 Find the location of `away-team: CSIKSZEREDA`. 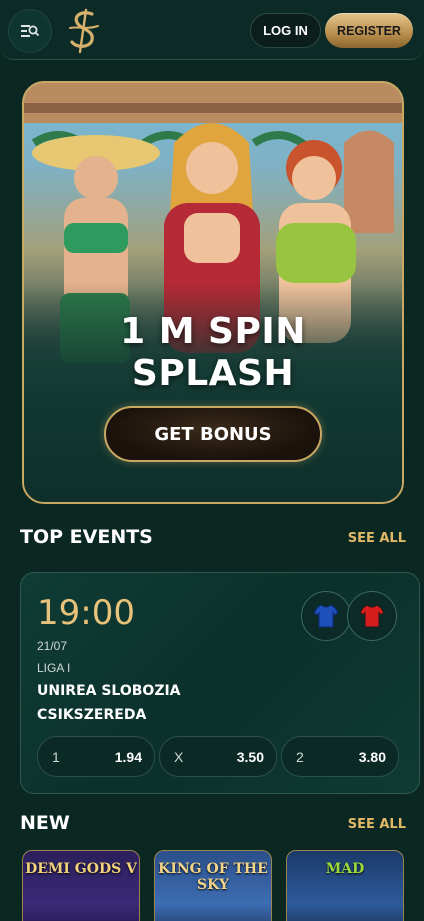

away-team: CSIKSZEREDA is located at coordinates (92, 715).